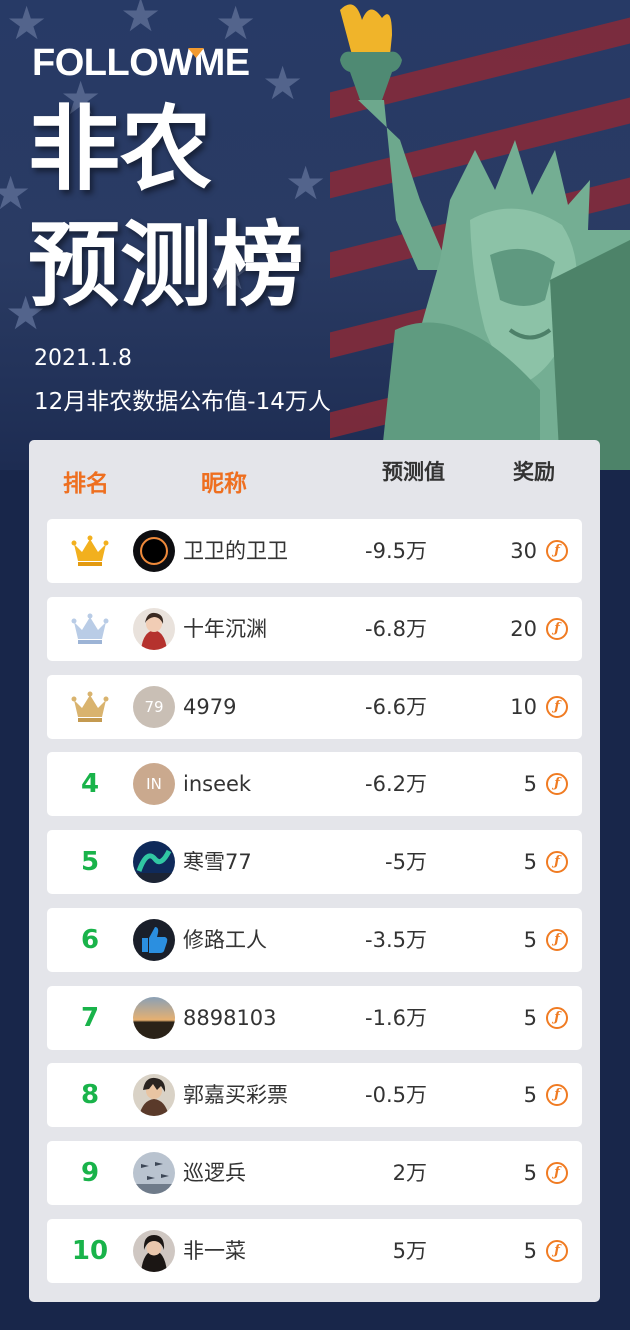 Image resolution: width=630 pixels, height=1330 pixels. What do you see at coordinates (225, 629) in the screenshot?
I see `nickname: 十年沉渊` at bounding box center [225, 629].